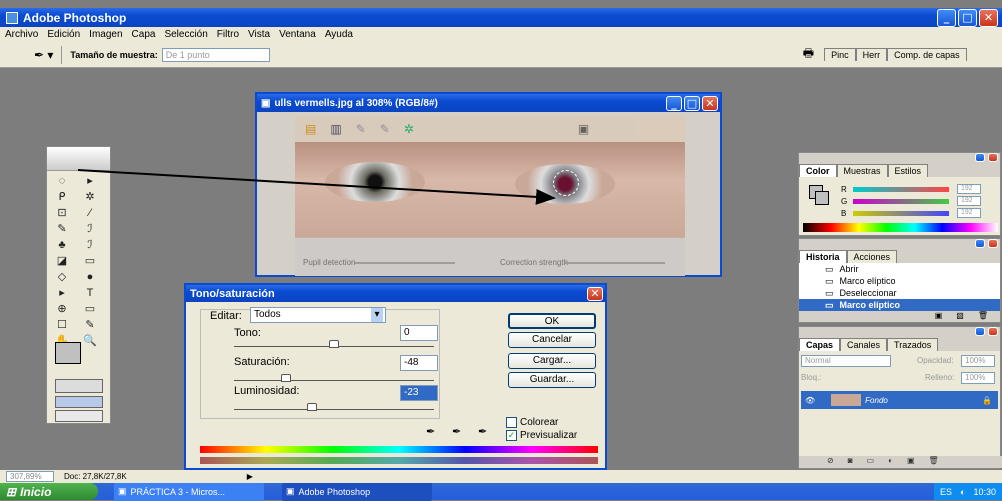 The height and width of the screenshot is (501, 1002). I want to click on eyedropper-tool-icon: ✒, so click(430, 431).